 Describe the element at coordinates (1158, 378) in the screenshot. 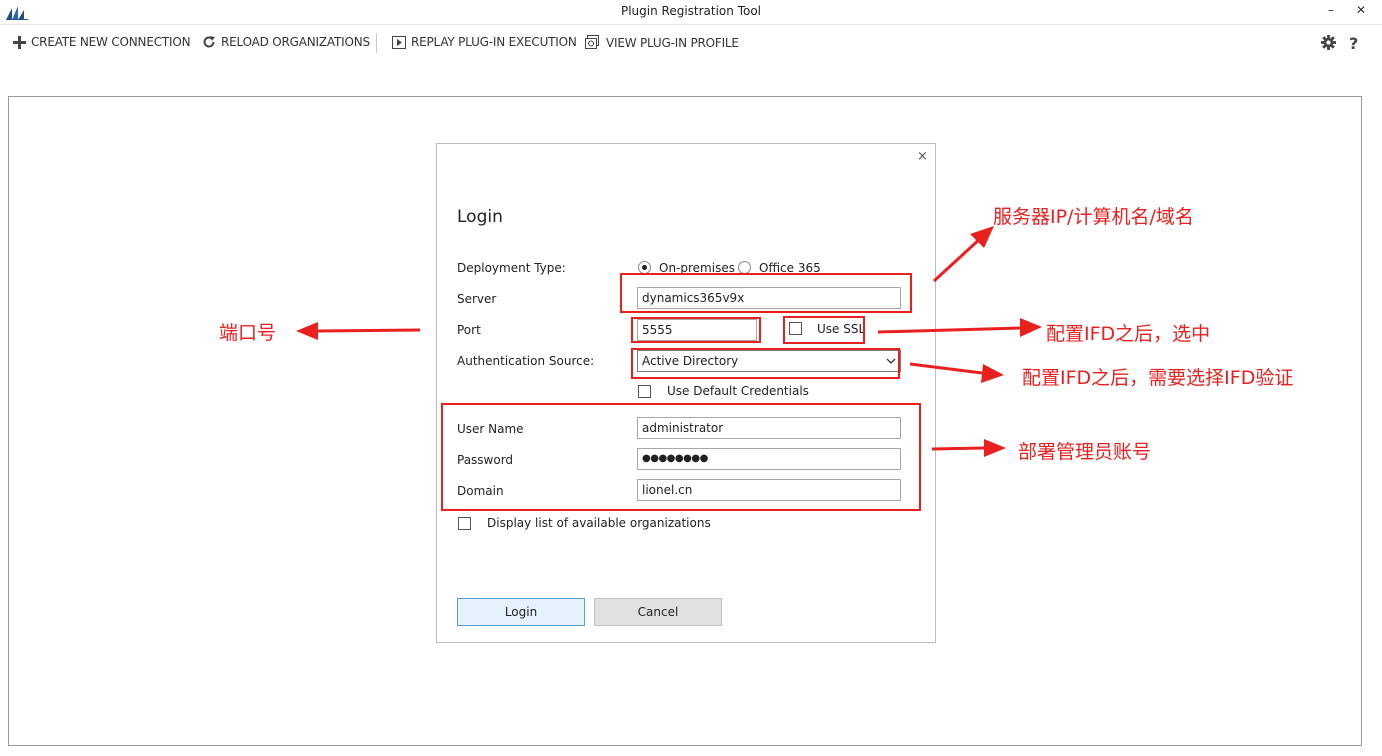

I see `auth-annotation: 配置IFD之后，需要选择IFD验证` at that location.